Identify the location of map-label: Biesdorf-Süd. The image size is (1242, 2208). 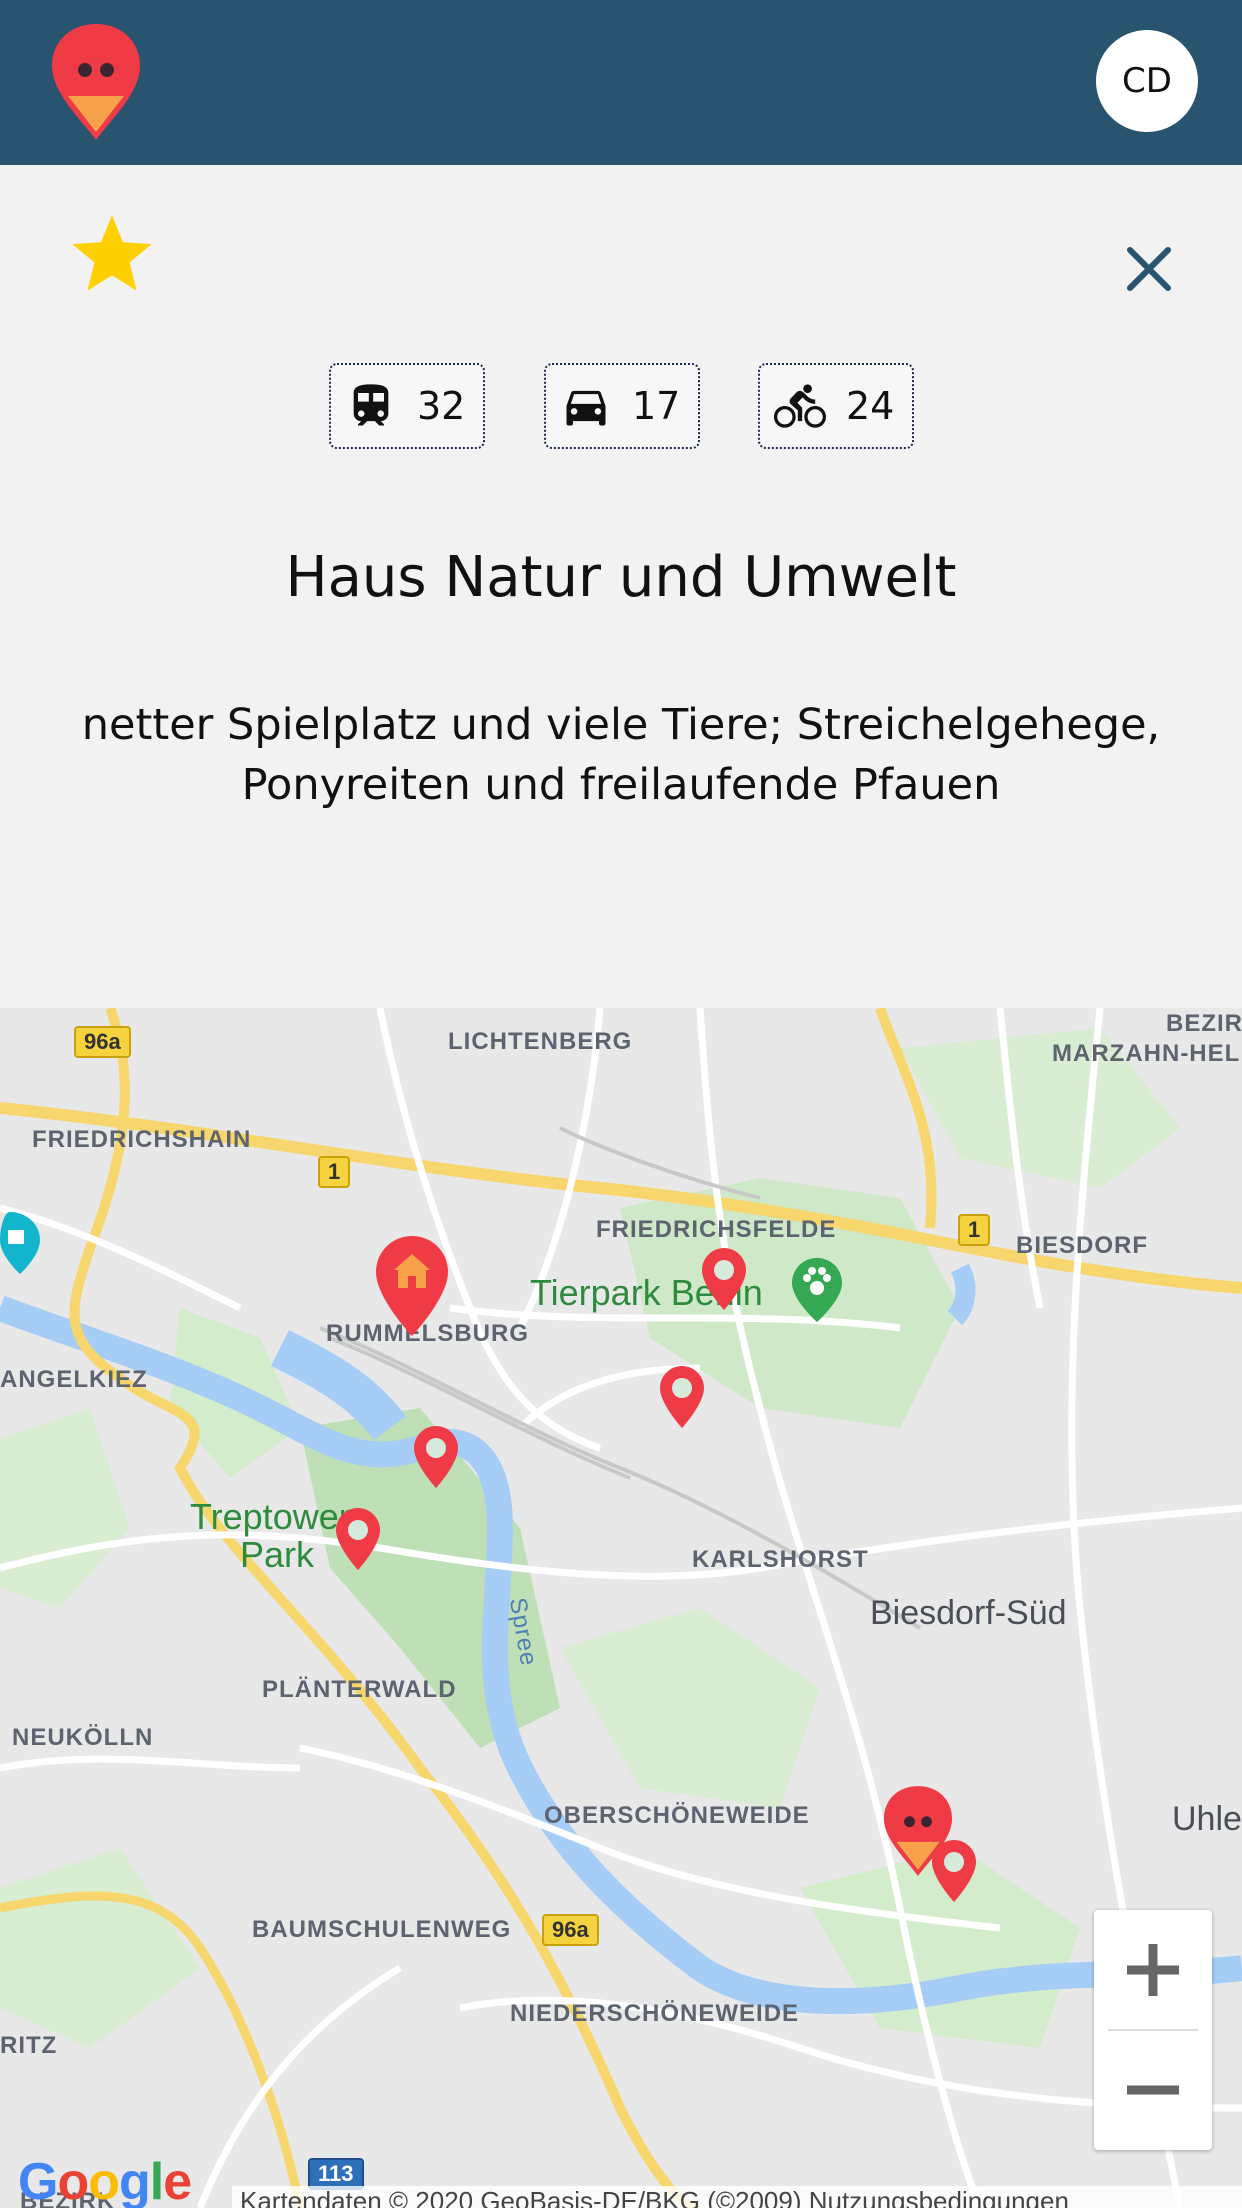
(968, 1613).